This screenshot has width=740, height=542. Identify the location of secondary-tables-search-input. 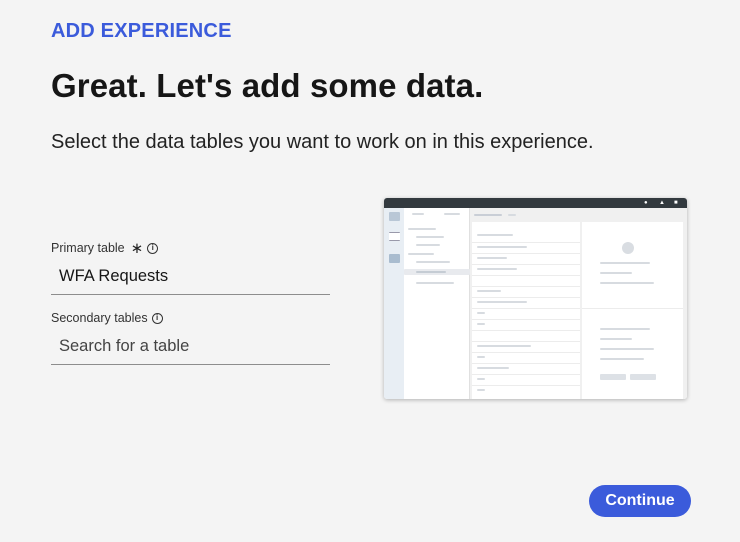
(190, 347).